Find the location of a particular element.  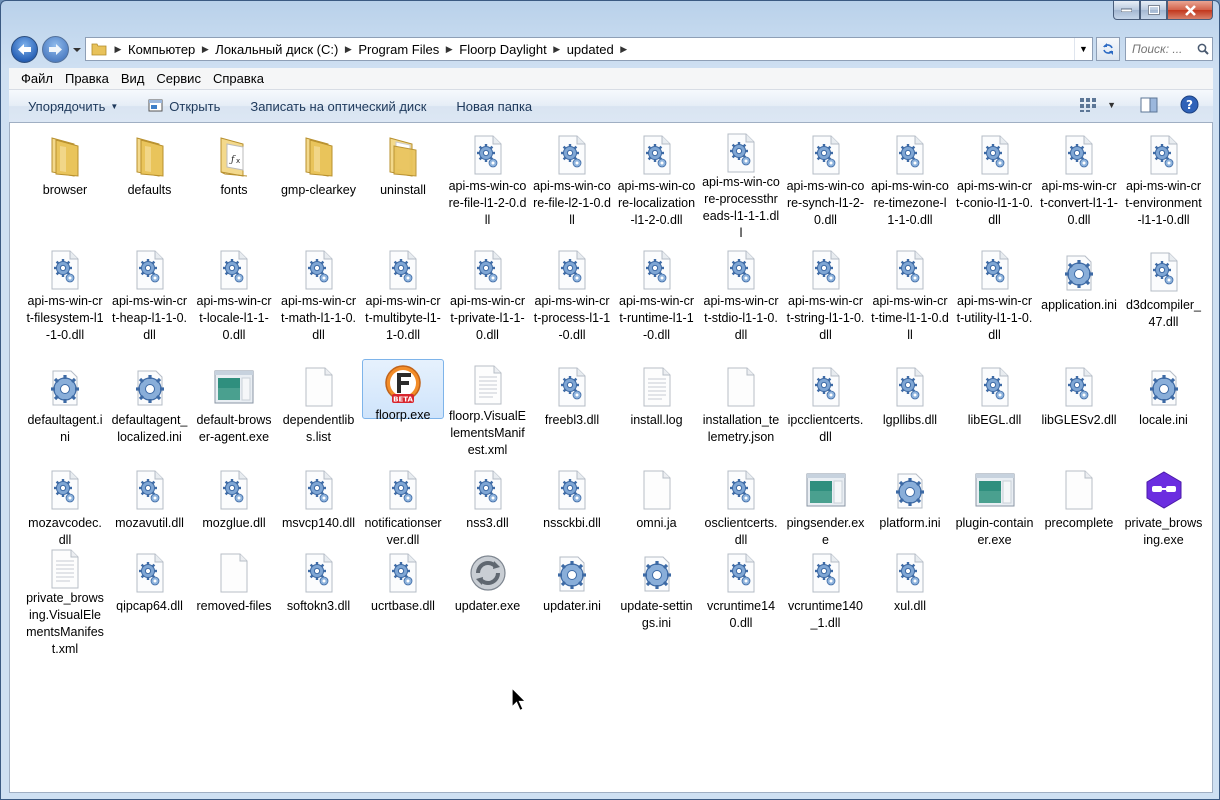

breadcrumb-updated: ▶ updated ▶ is located at coordinates (590, 49).